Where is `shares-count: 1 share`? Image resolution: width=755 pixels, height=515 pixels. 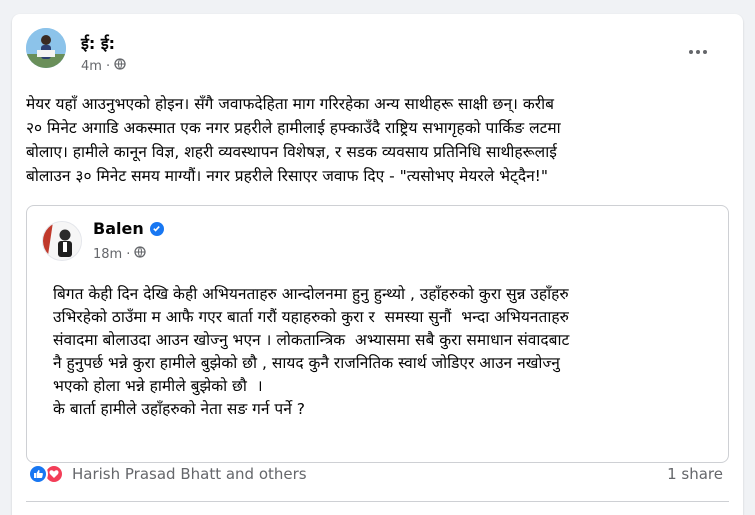 shares-count: 1 share is located at coordinates (695, 474).